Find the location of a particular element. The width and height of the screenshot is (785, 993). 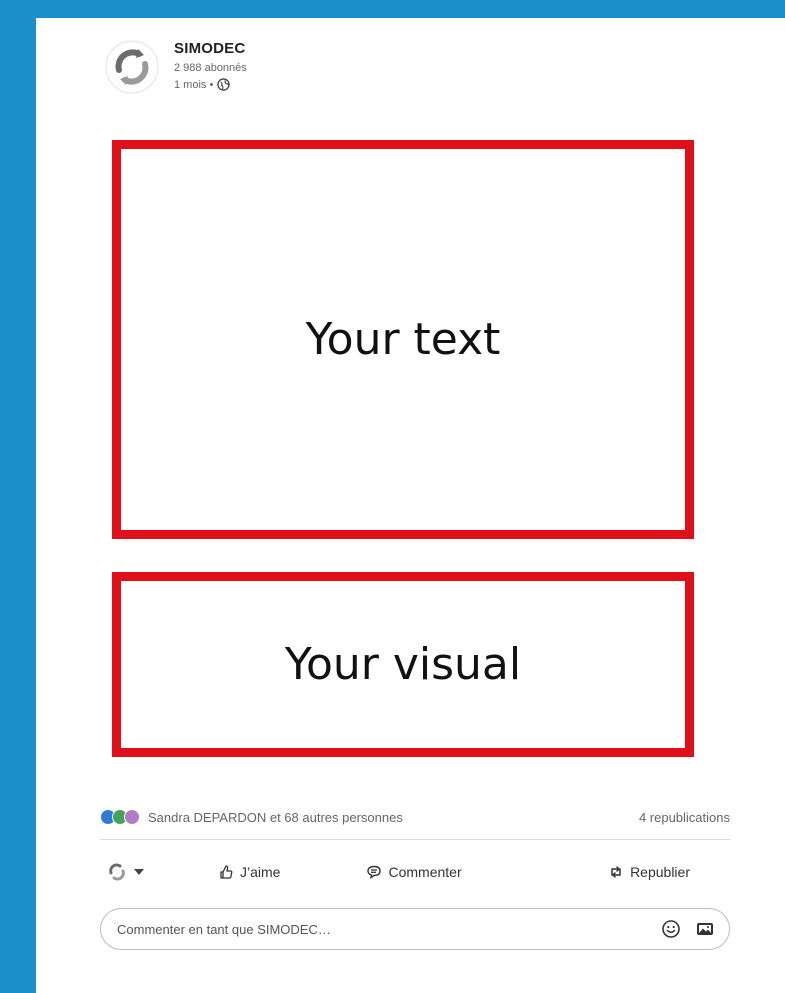

follower-count: 2 988 abonnés is located at coordinates (210, 68).